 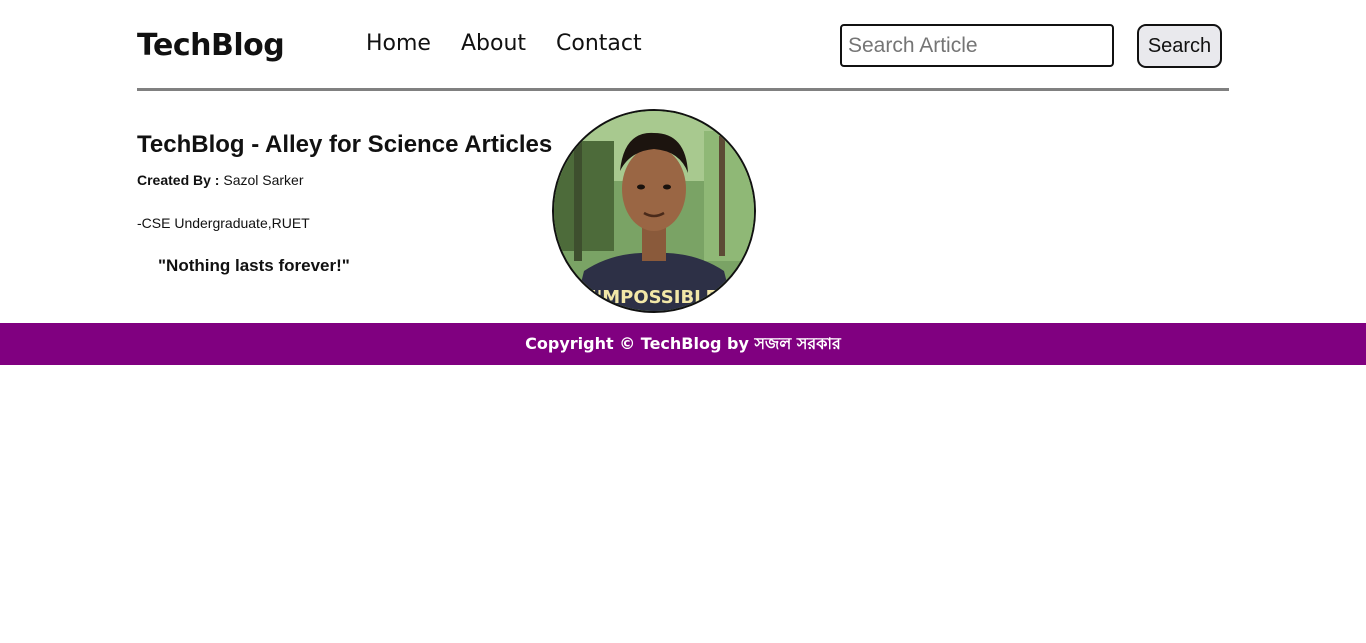 I want to click on site-header: TechBlog Home About Contact Search, so click(x=683, y=45).